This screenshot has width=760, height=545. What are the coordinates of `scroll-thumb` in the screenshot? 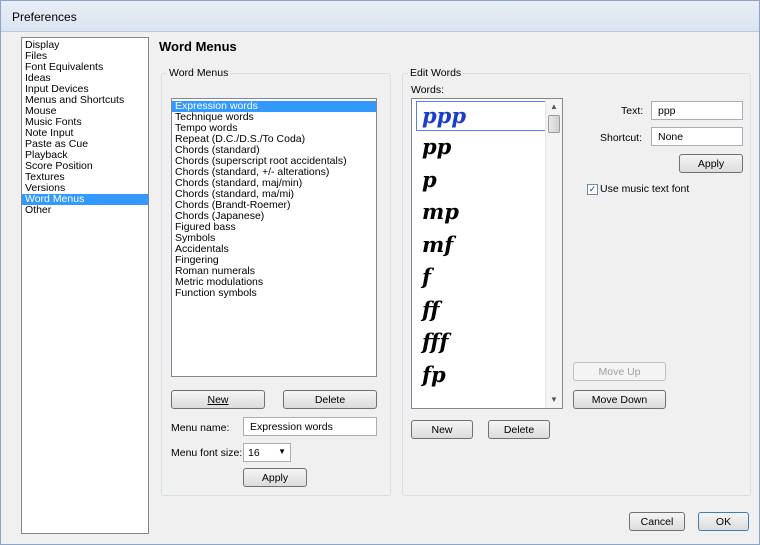 It's located at (554, 124).